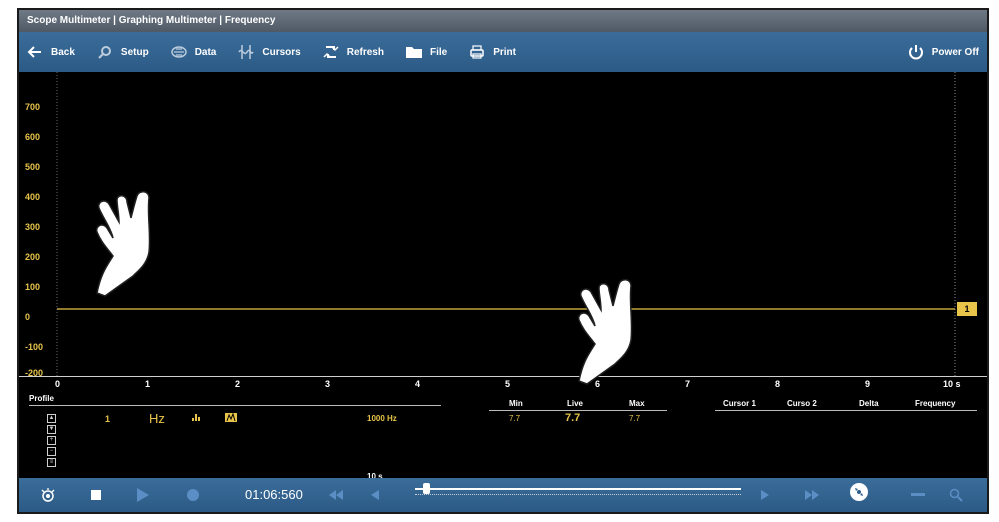 The width and height of the screenshot is (999, 522). What do you see at coordinates (477, 52) in the screenshot?
I see `printer-icon` at bounding box center [477, 52].